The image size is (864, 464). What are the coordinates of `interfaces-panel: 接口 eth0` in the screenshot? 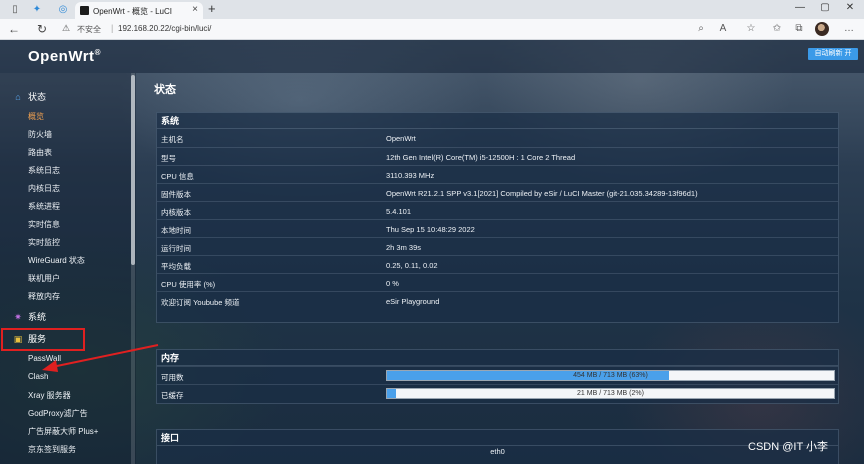 It's located at (497, 446).